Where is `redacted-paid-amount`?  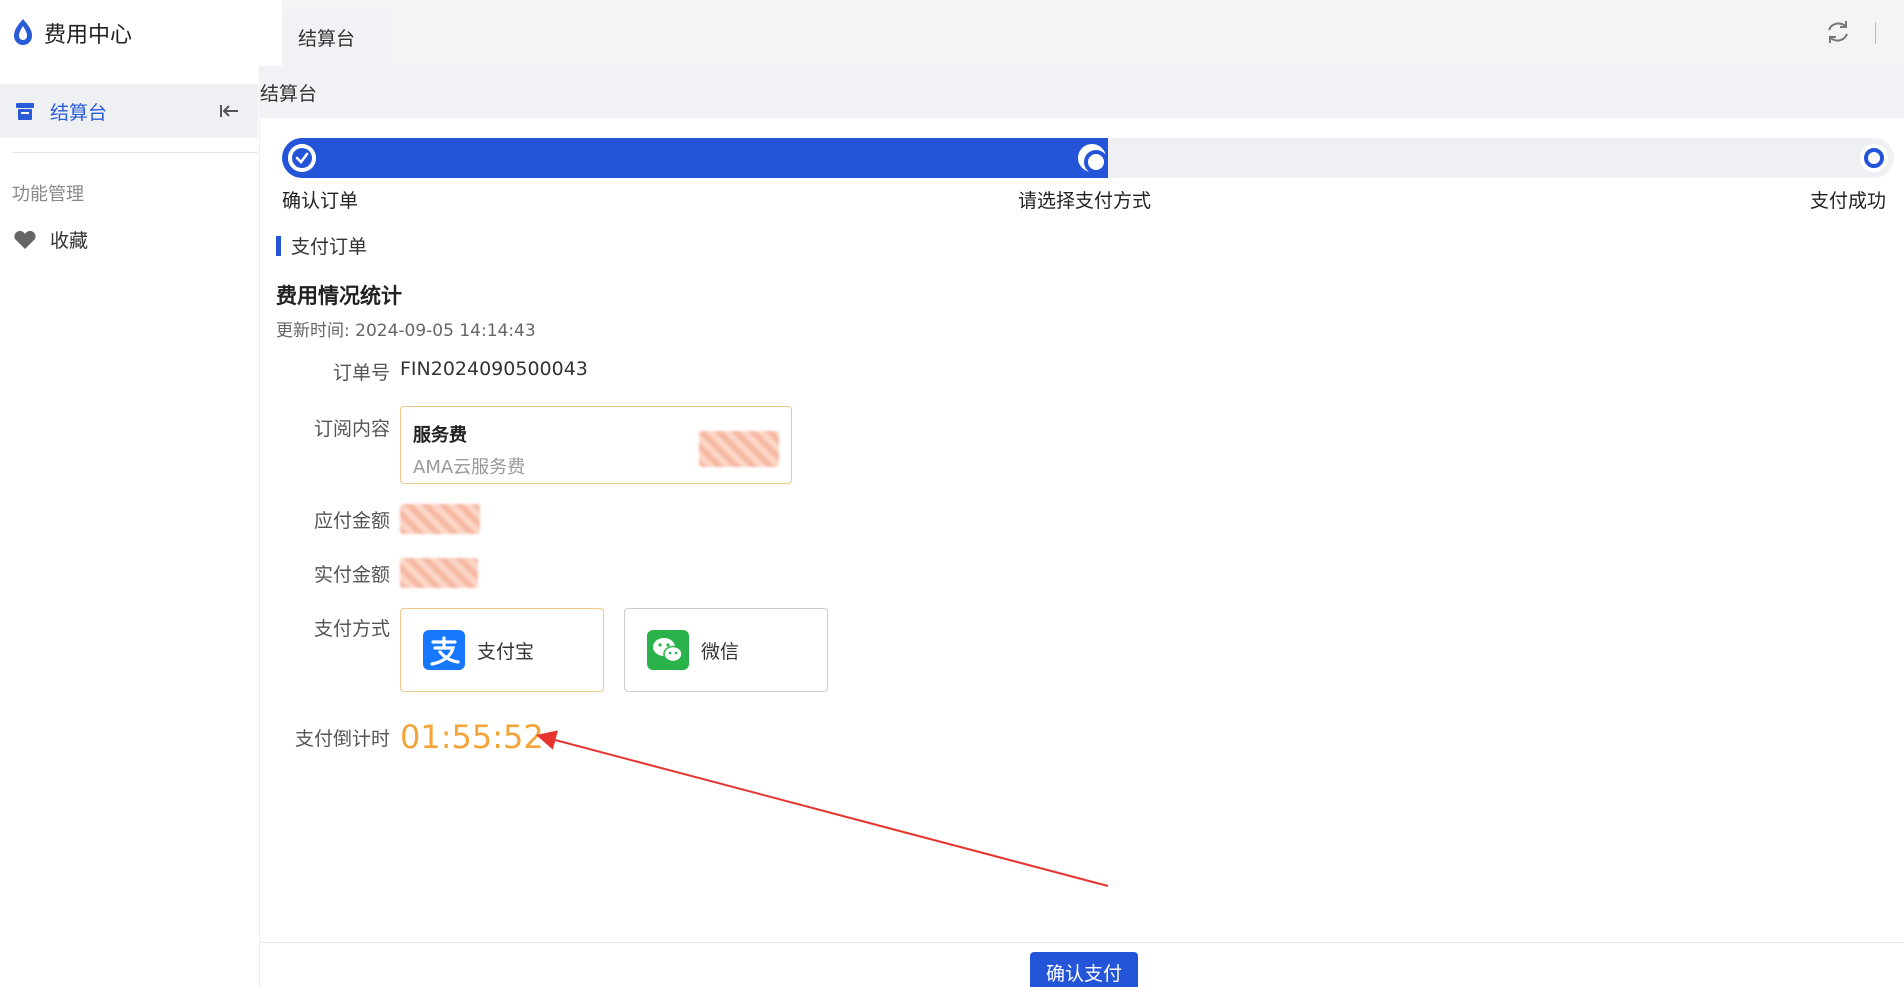 redacted-paid-amount is located at coordinates (439, 573).